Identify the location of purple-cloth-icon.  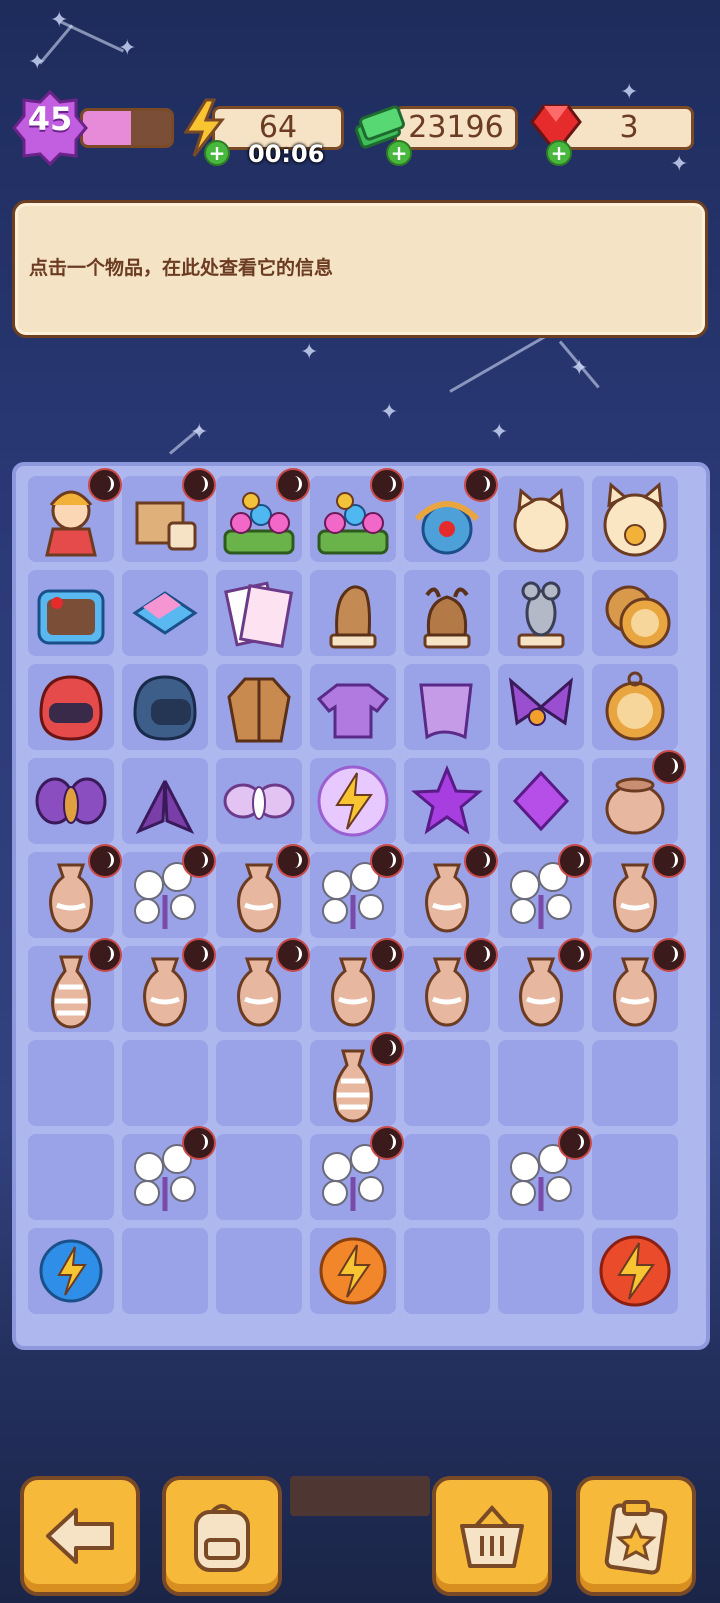
(447, 707).